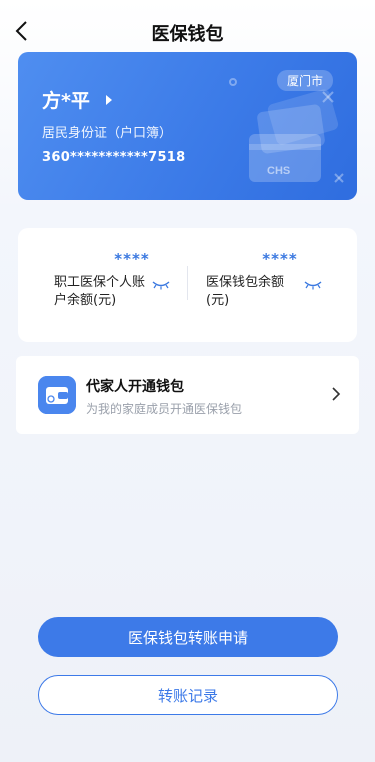  I want to click on wallet-balance: **** 医保钱包余额(元), so click(271, 280).